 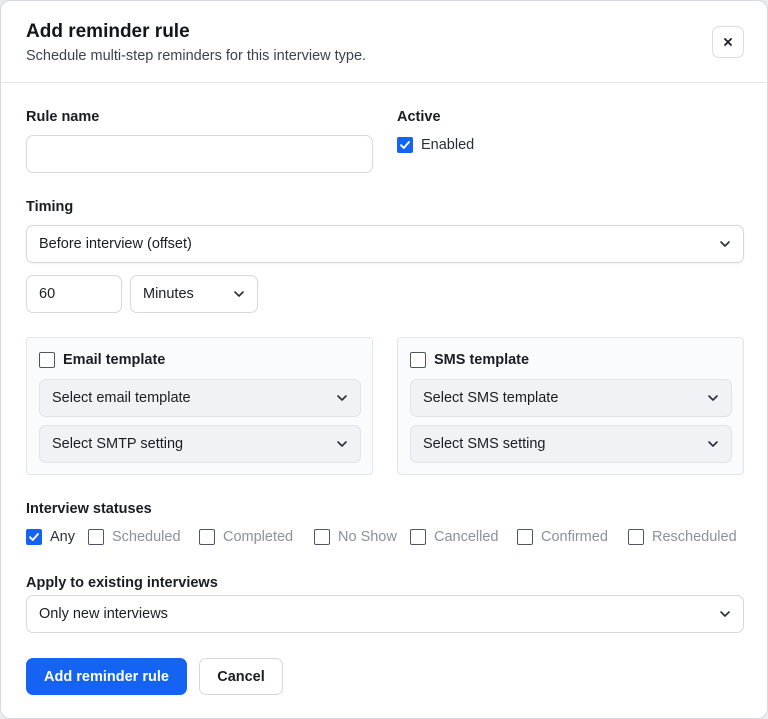 I want to click on rule-name-input, so click(x=199, y=154).